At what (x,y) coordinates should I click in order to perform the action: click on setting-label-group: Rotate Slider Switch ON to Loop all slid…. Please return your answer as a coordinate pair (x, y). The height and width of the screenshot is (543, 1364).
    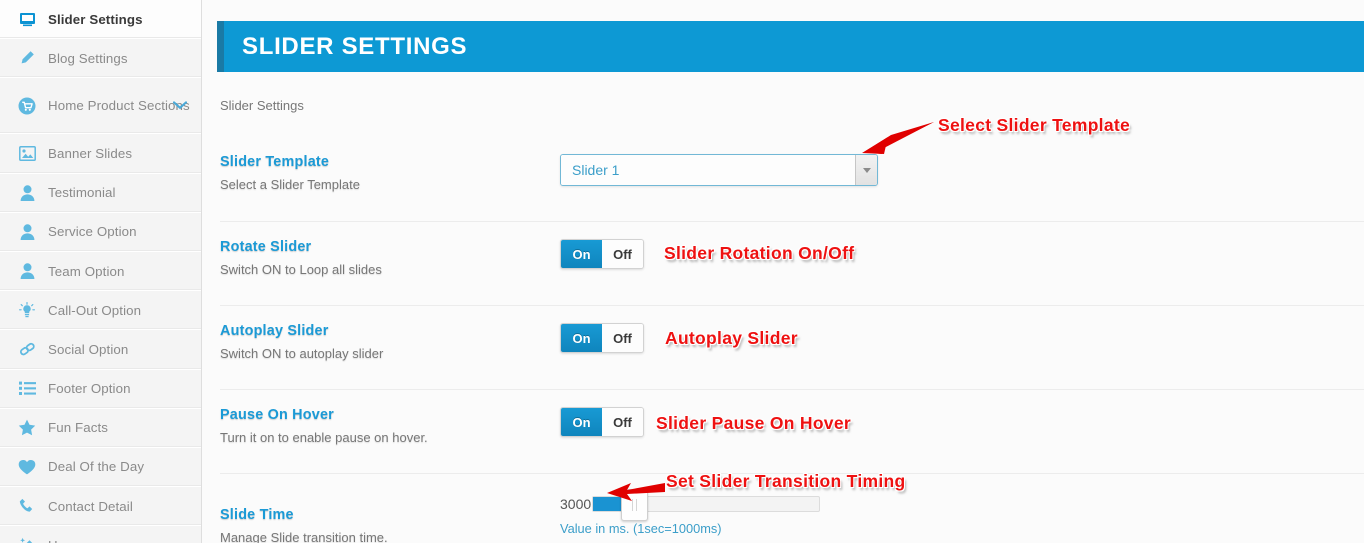
    Looking at the image, I should click on (390, 272).